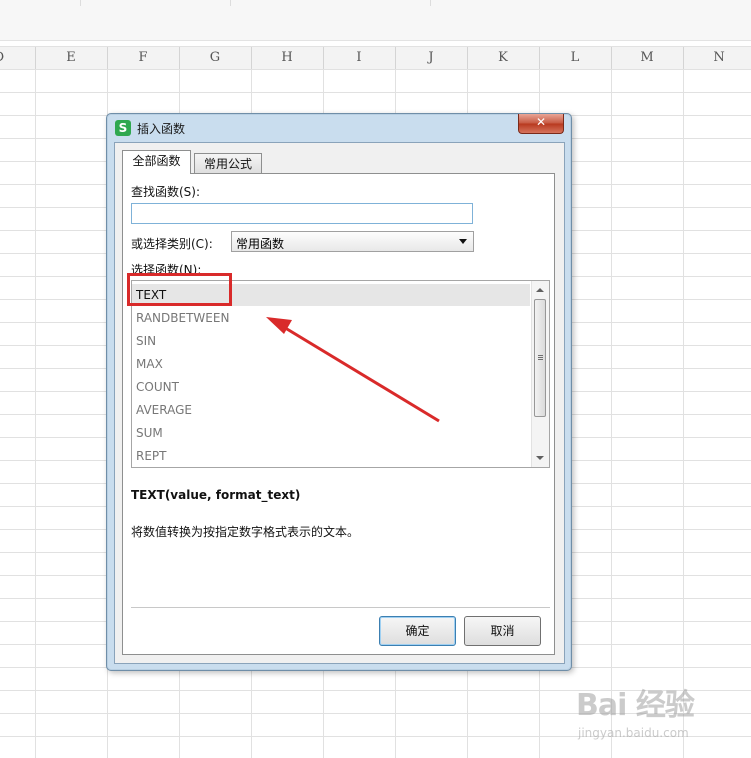 Image resolution: width=751 pixels, height=758 pixels. What do you see at coordinates (635, 705) in the screenshot?
I see `watermark-brand: Bai 经验` at bounding box center [635, 705].